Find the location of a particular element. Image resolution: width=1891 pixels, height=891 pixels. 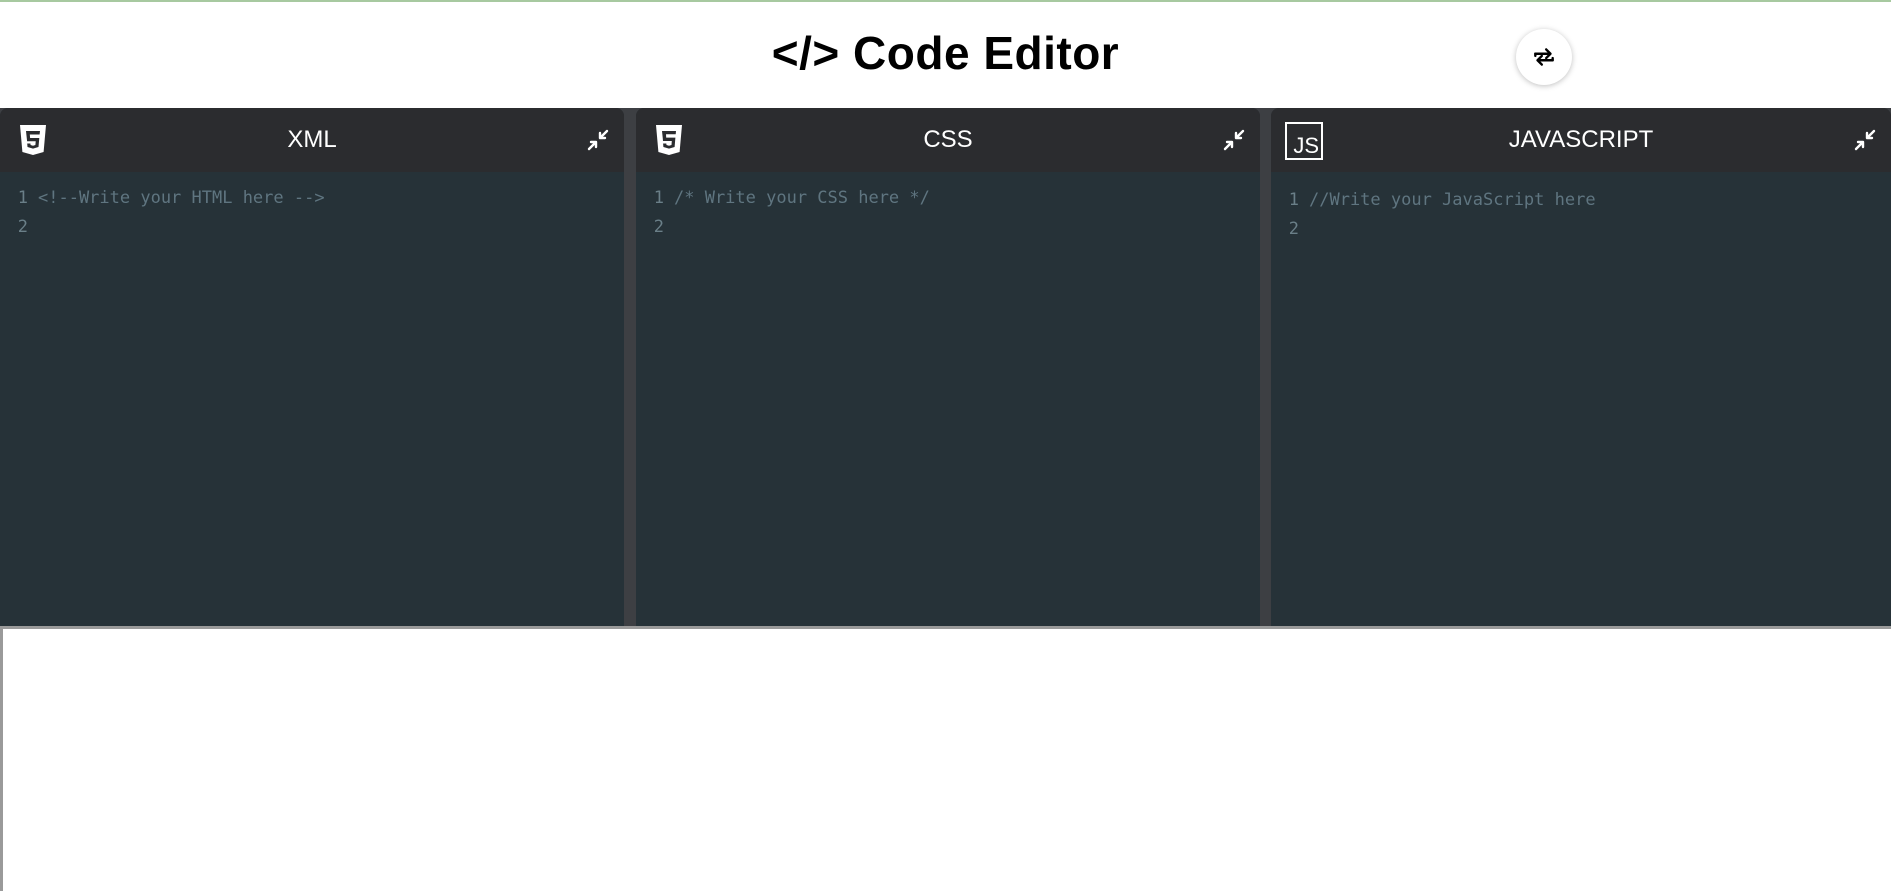

app-header: </> Code Editor is located at coordinates (945, 55).